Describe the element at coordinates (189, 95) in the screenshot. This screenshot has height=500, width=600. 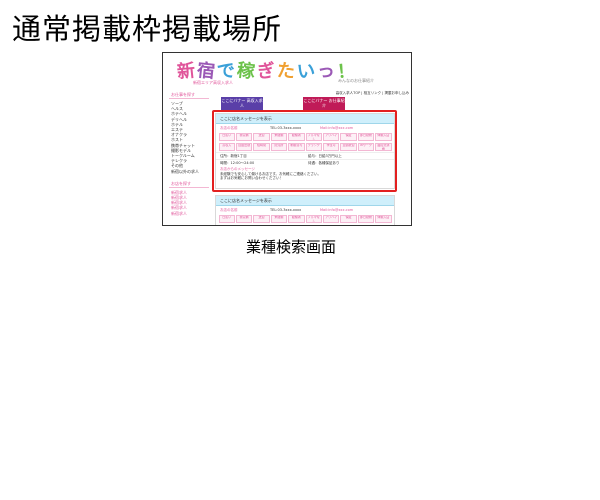
I see `sidebar-heading: お仕事を探す` at that location.